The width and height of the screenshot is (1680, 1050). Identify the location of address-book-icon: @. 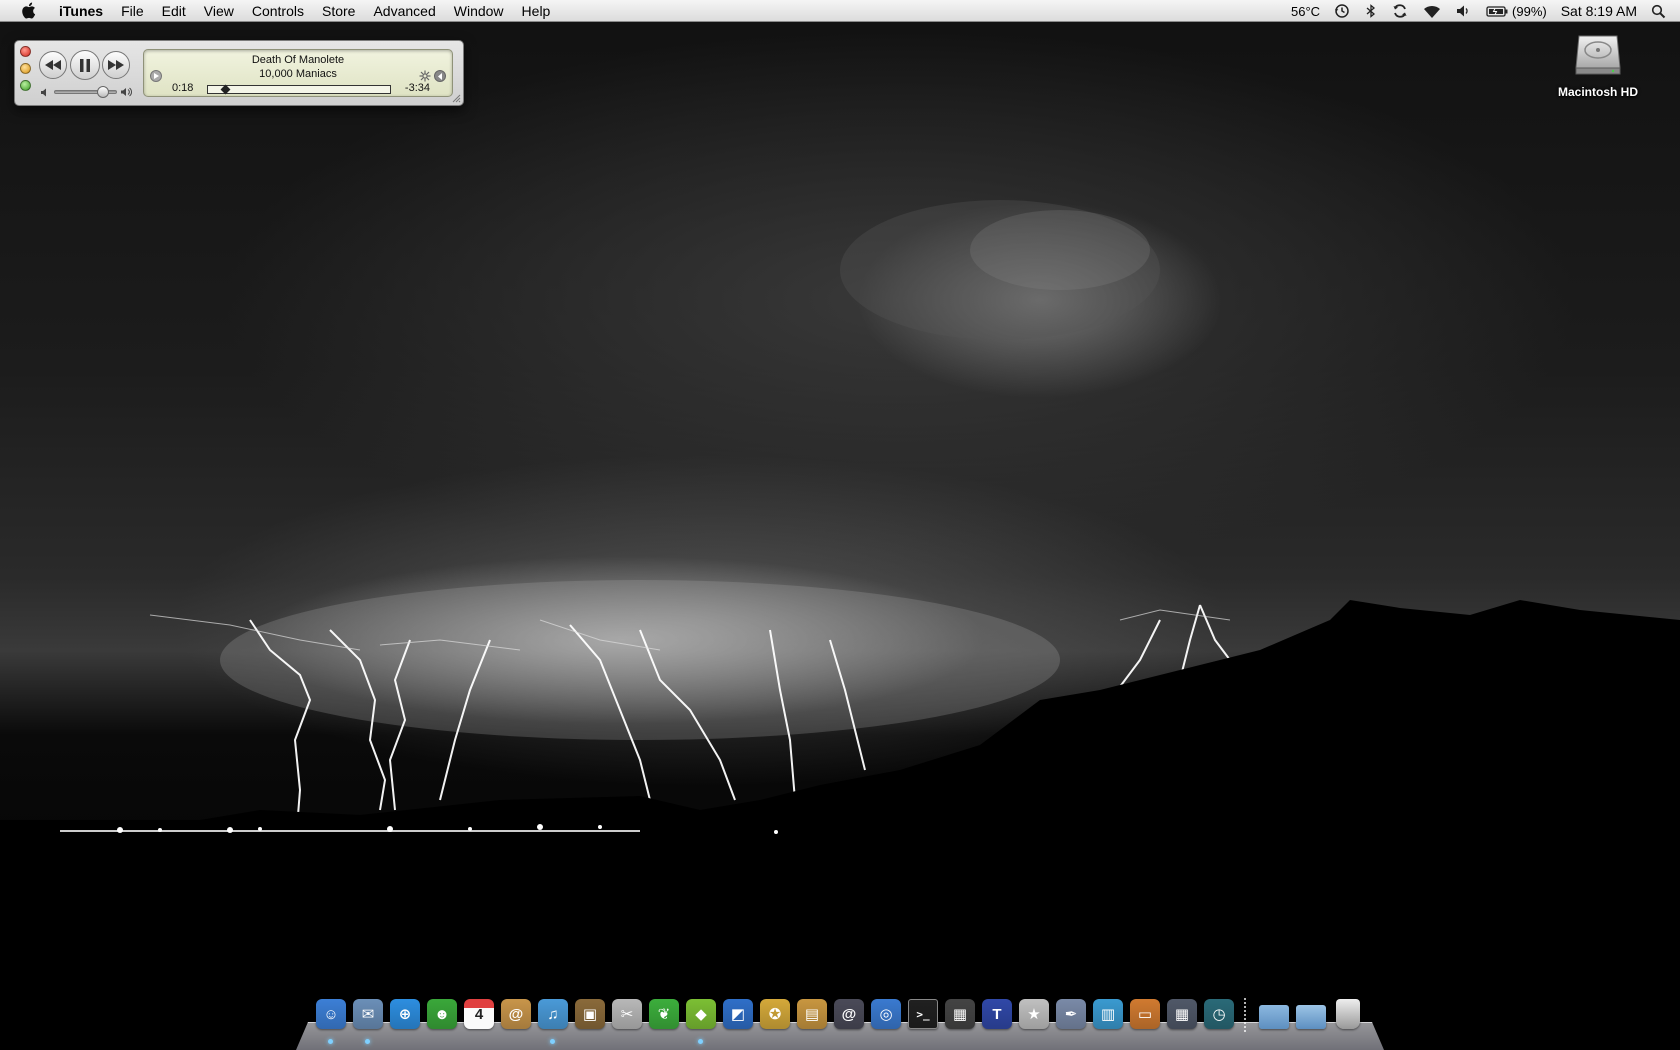
(516, 1014).